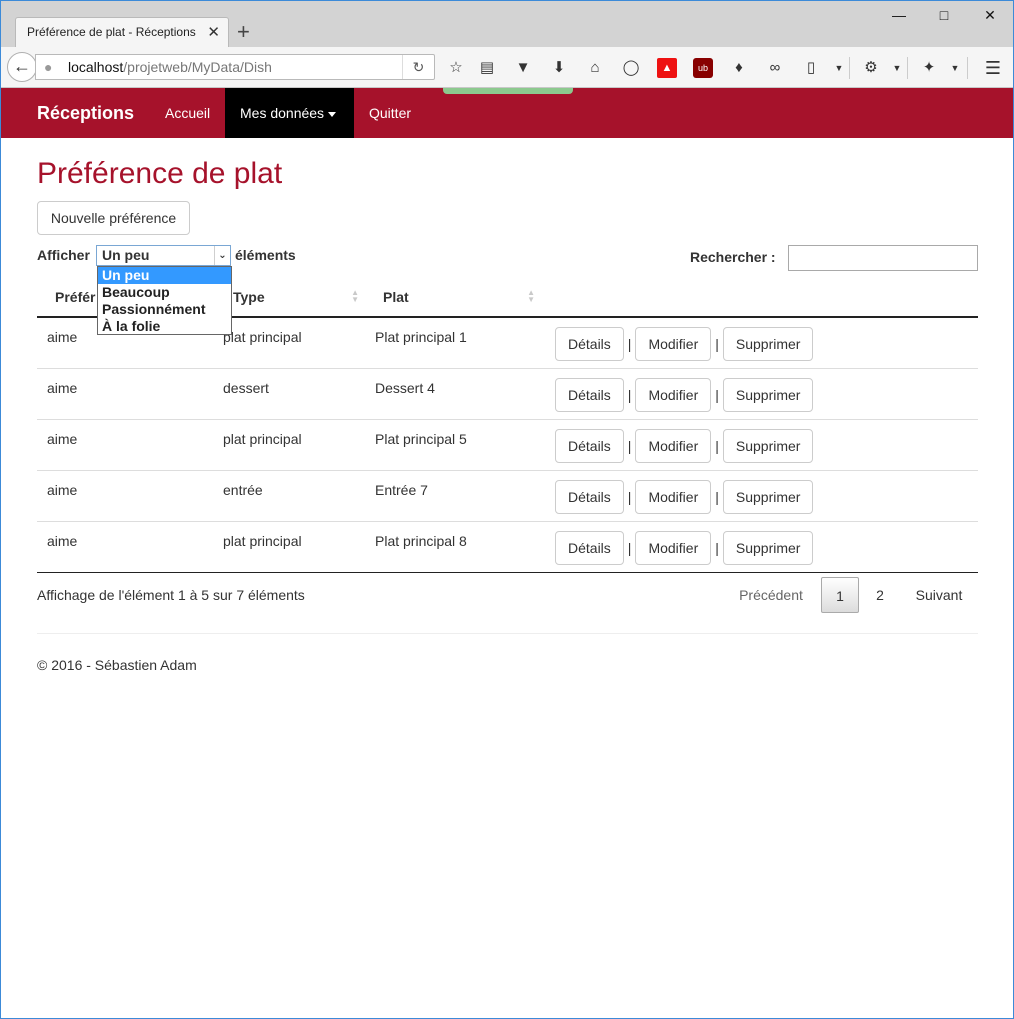 Image resolution: width=1014 pixels, height=1019 pixels. Describe the element at coordinates (289, 113) in the screenshot. I see `nav-item-mes-donnees: Mes données` at that location.